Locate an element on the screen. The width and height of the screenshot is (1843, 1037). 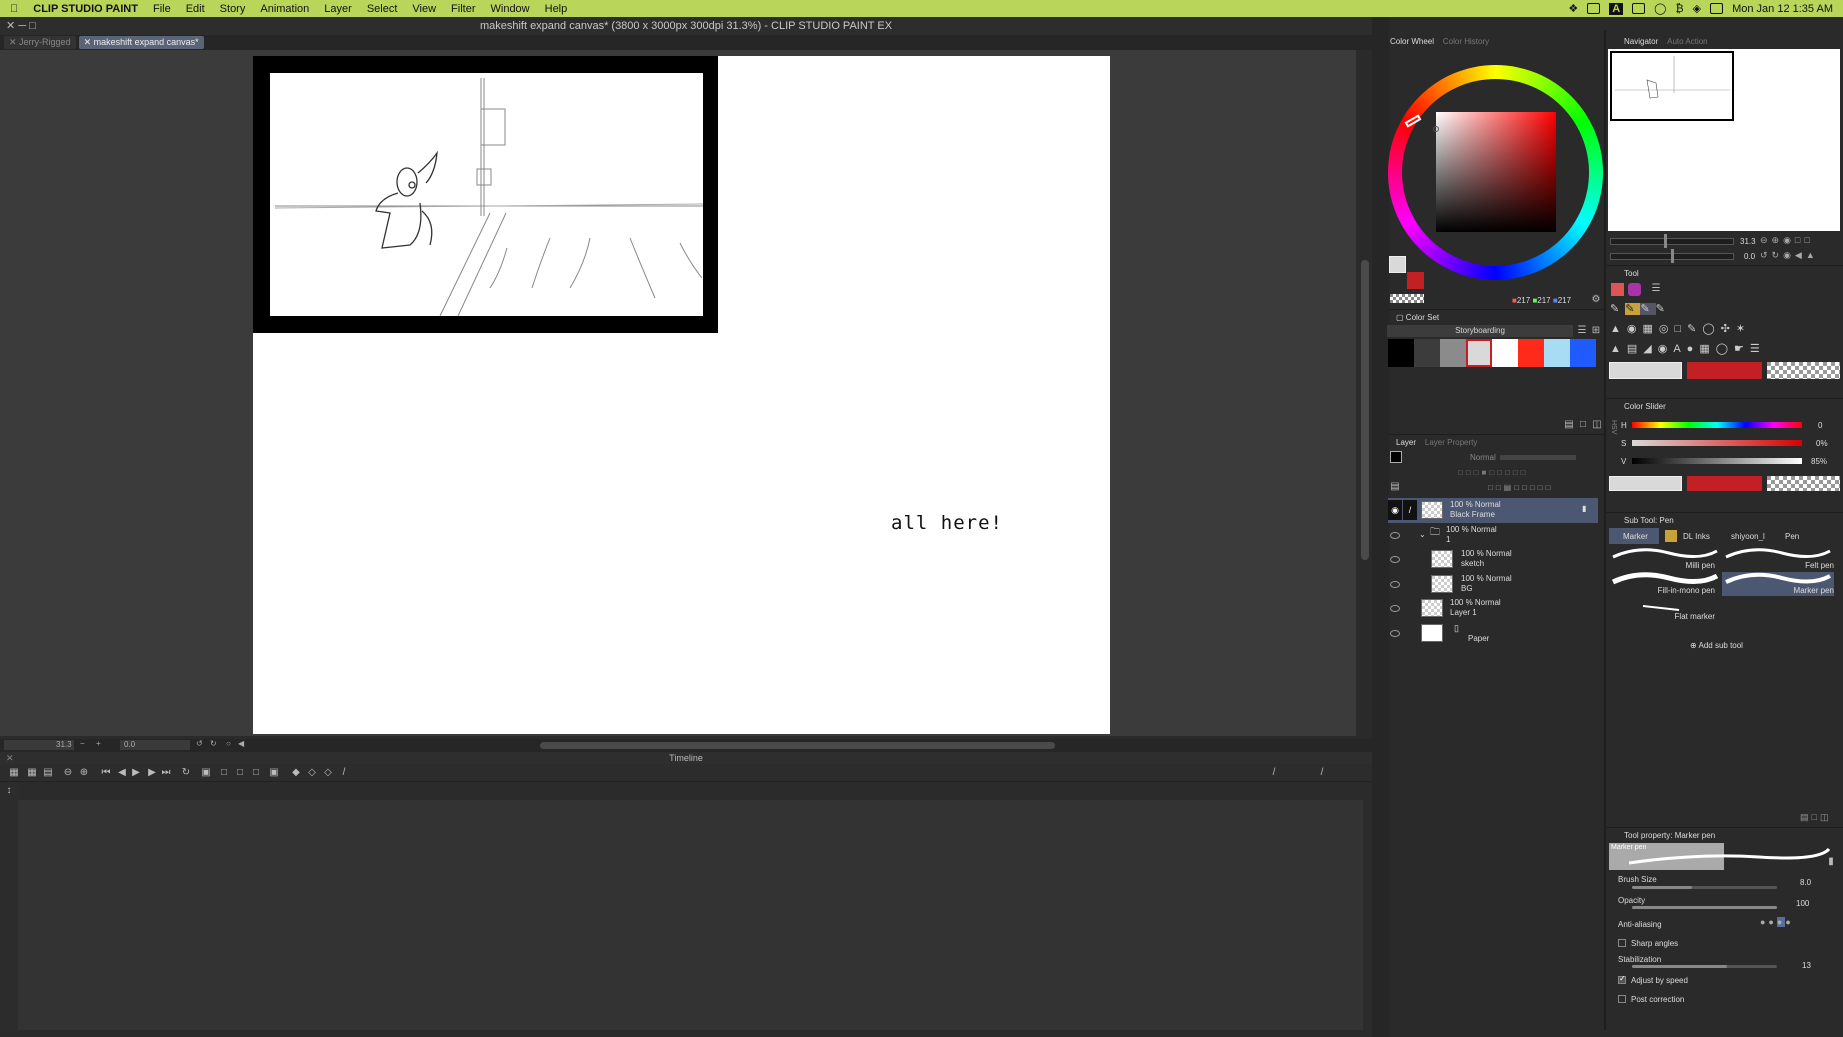
color-set-menu-icon: ☰ is located at coordinates (1582, 331).